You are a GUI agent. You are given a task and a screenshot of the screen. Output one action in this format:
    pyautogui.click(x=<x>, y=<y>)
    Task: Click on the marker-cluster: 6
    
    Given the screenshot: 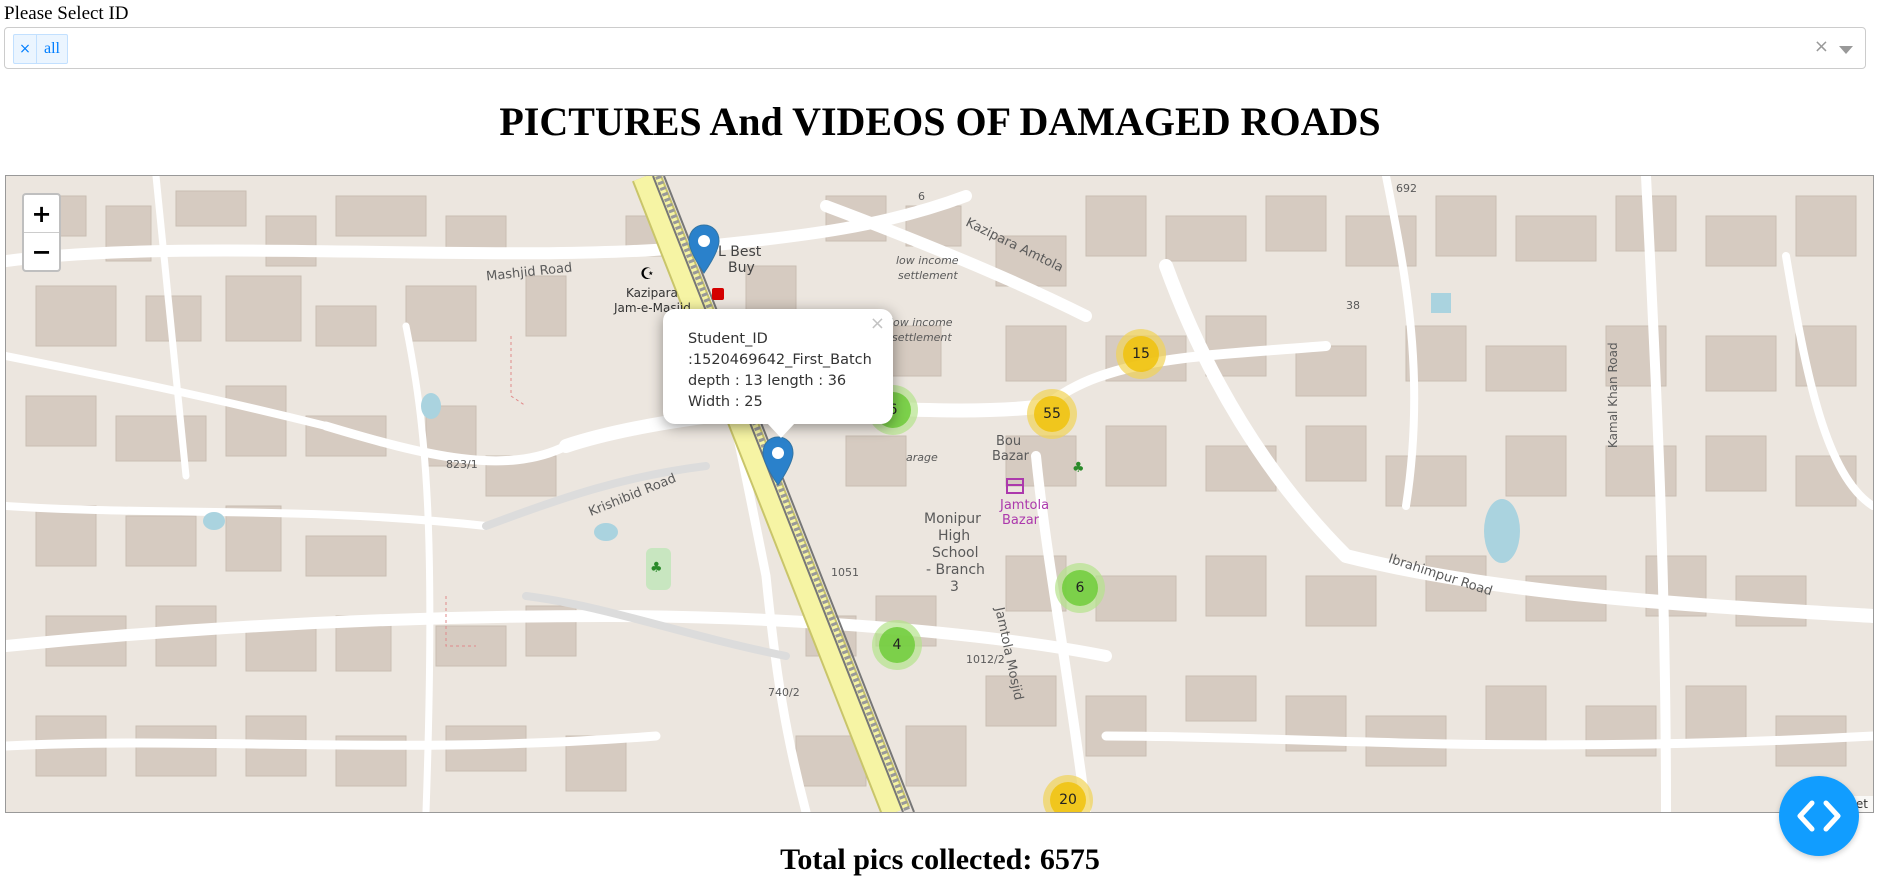 What is the action you would take?
    pyautogui.click(x=1080, y=588)
    